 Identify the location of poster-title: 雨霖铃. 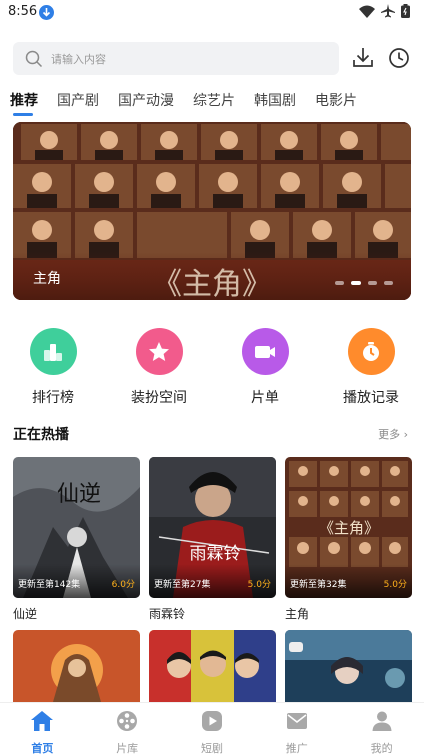
(215, 554).